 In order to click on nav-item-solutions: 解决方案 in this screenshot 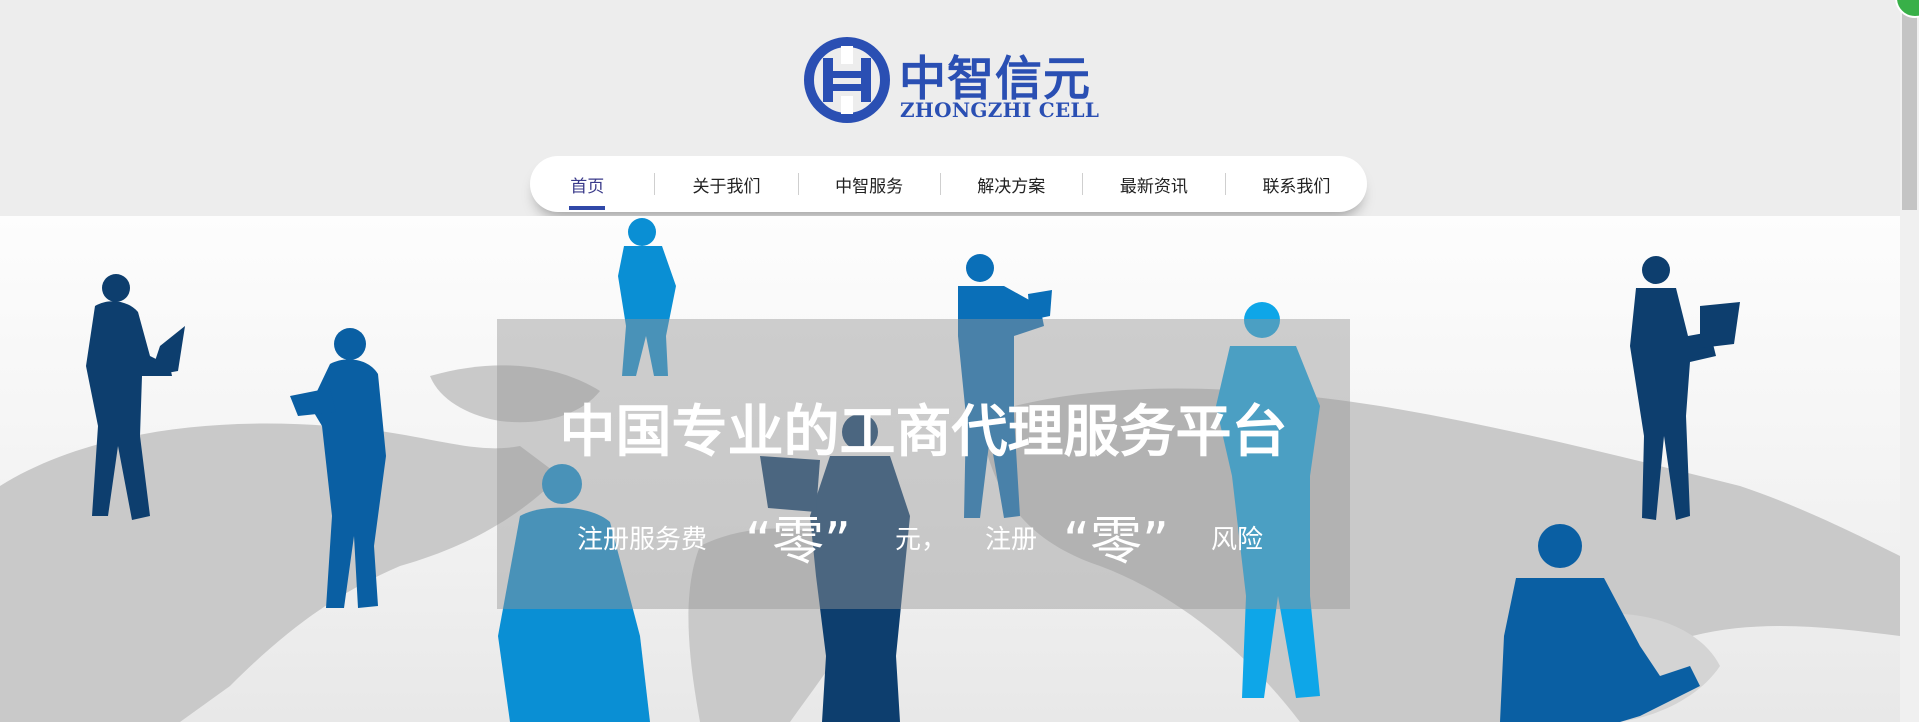, I will do `click(1011, 184)`.